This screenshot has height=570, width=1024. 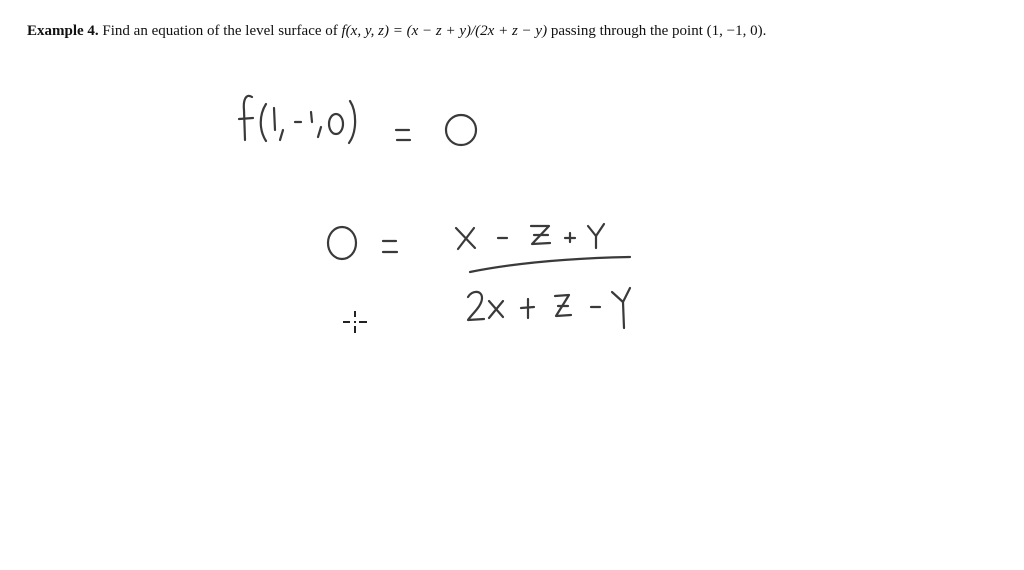 What do you see at coordinates (352, 122) in the screenshot?
I see `hw-paren-close` at bounding box center [352, 122].